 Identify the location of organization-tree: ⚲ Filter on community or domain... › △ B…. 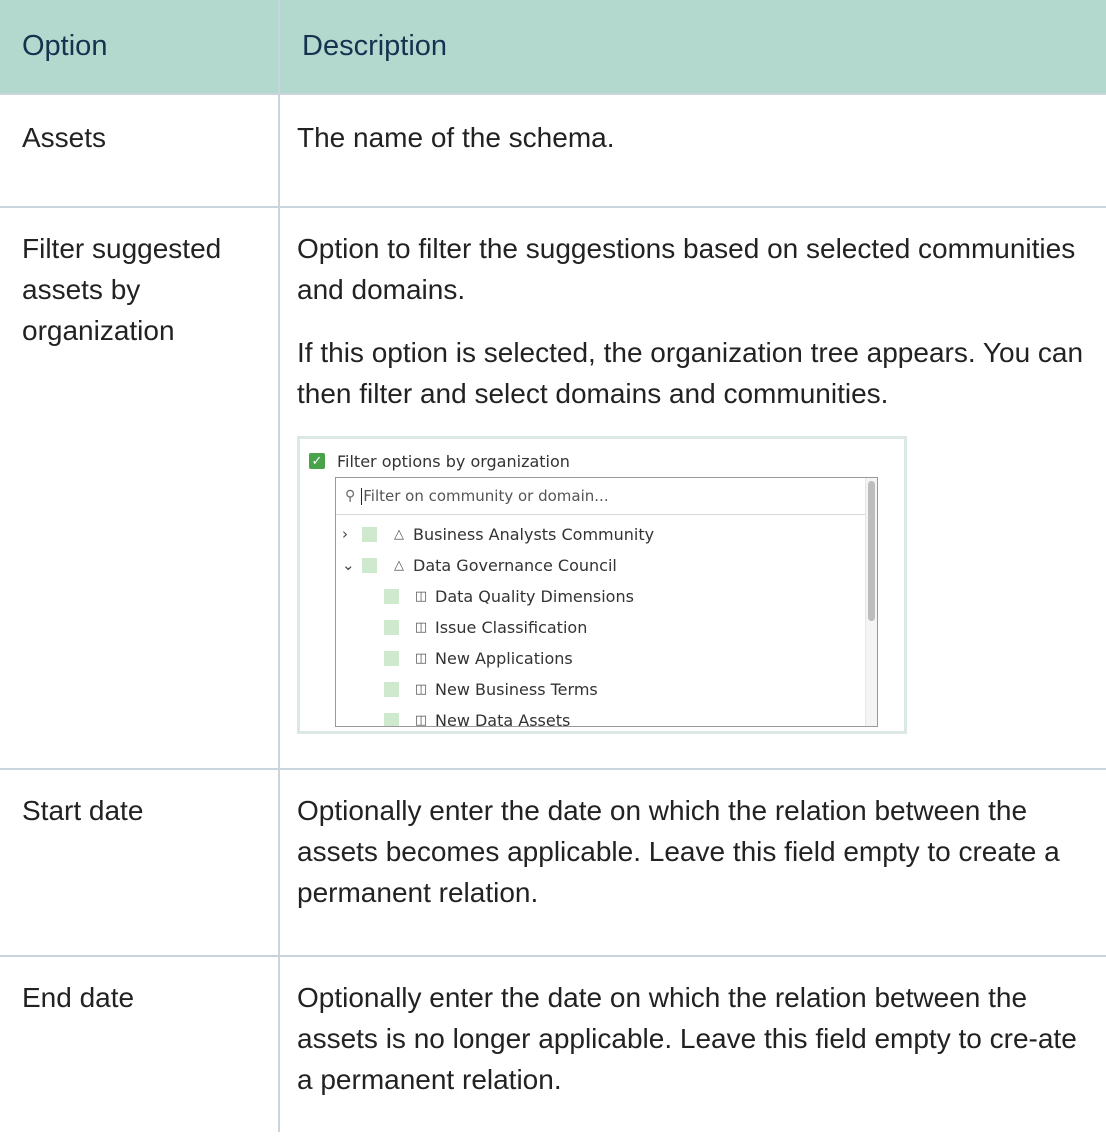
(606, 602).